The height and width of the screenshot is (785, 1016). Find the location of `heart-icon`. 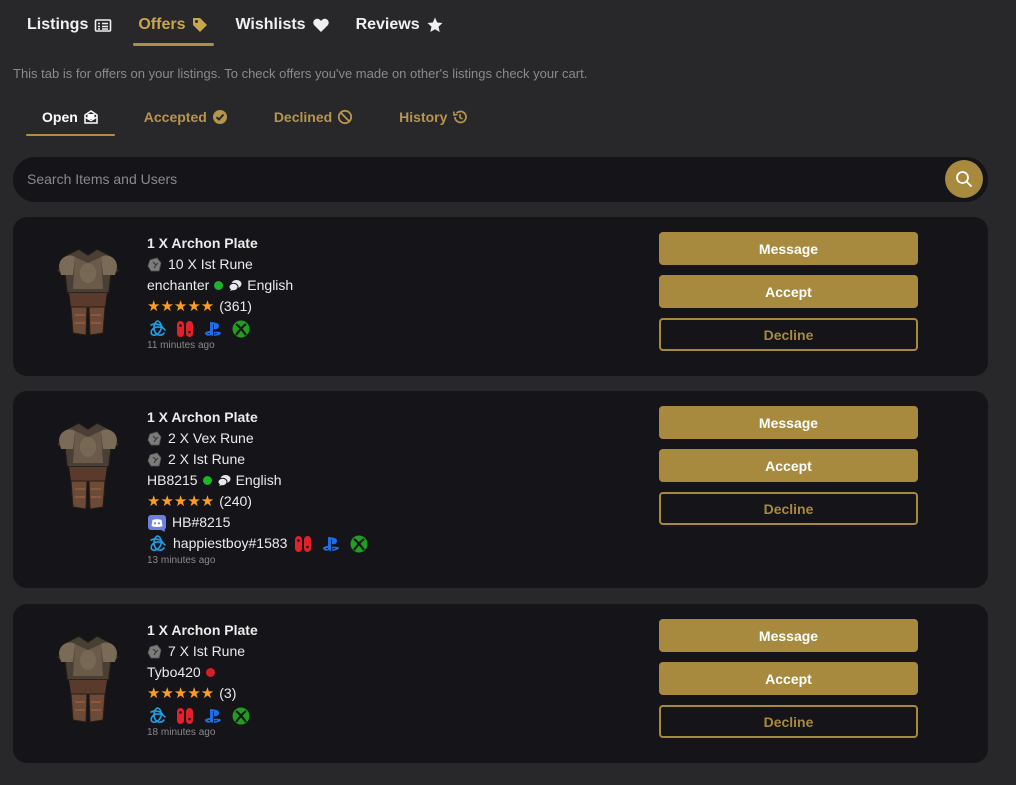

heart-icon is located at coordinates (320, 25).